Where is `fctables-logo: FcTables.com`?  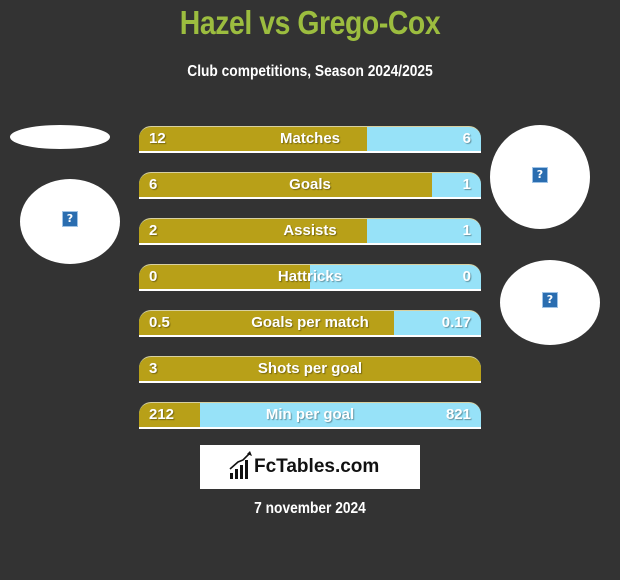
fctables-logo: FcTables.com is located at coordinates (310, 467).